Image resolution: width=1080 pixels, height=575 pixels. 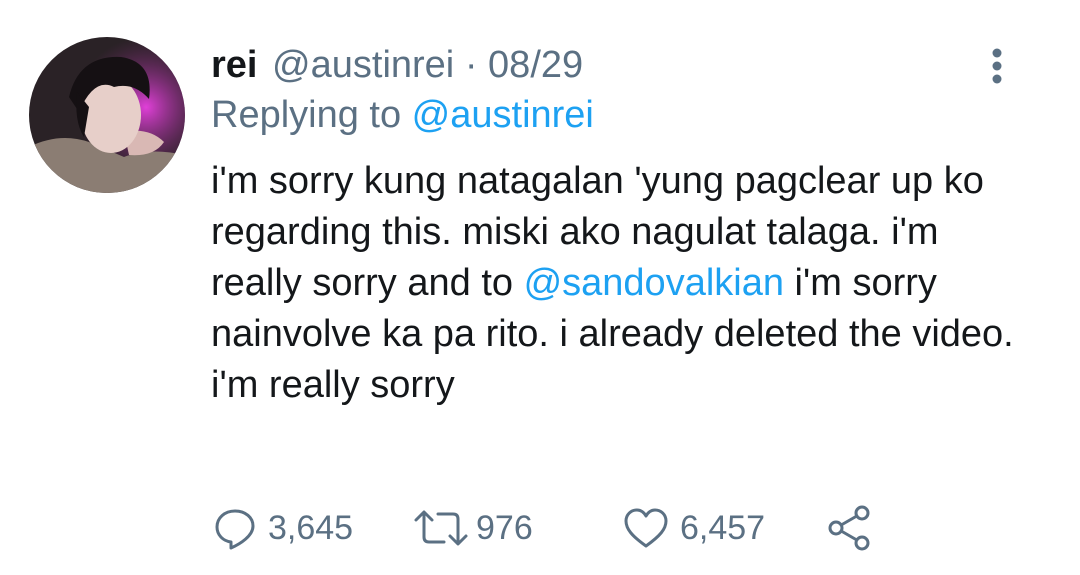 I want to click on reply-count: 3,645, so click(x=311, y=527).